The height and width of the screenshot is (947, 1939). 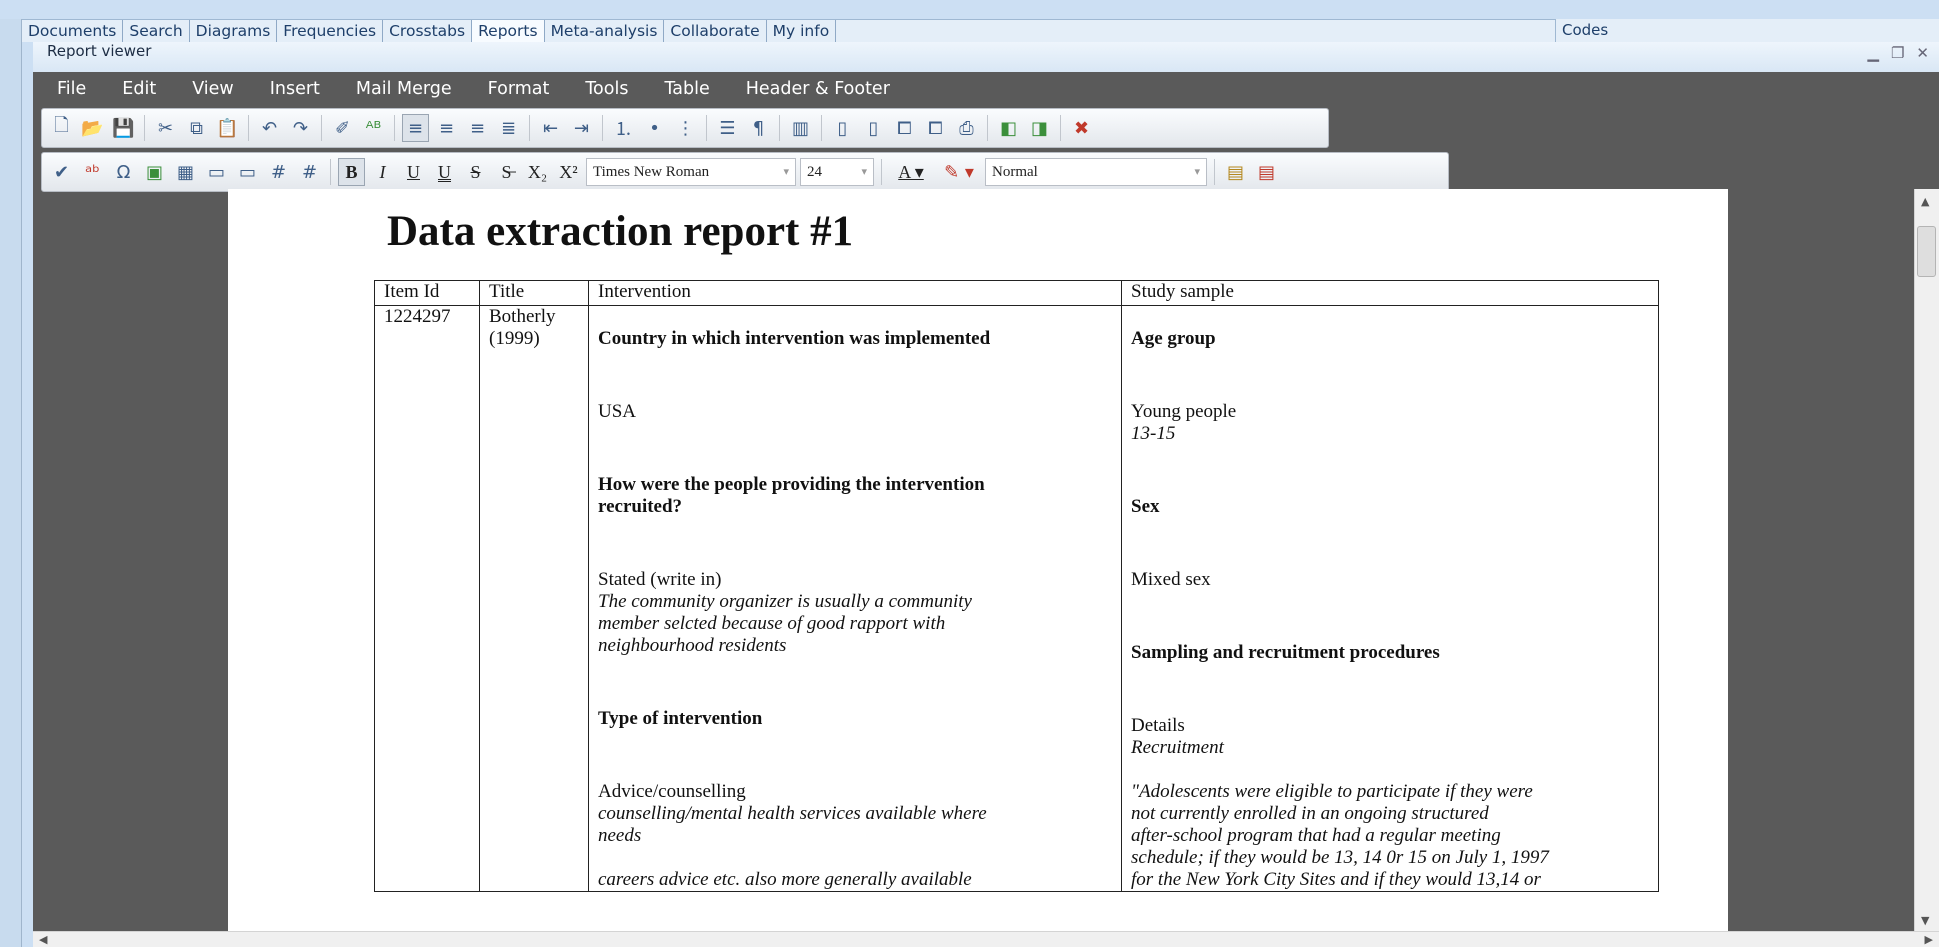 What do you see at coordinates (620, 231) in the screenshot?
I see `report-title: Data extraction report #1` at bounding box center [620, 231].